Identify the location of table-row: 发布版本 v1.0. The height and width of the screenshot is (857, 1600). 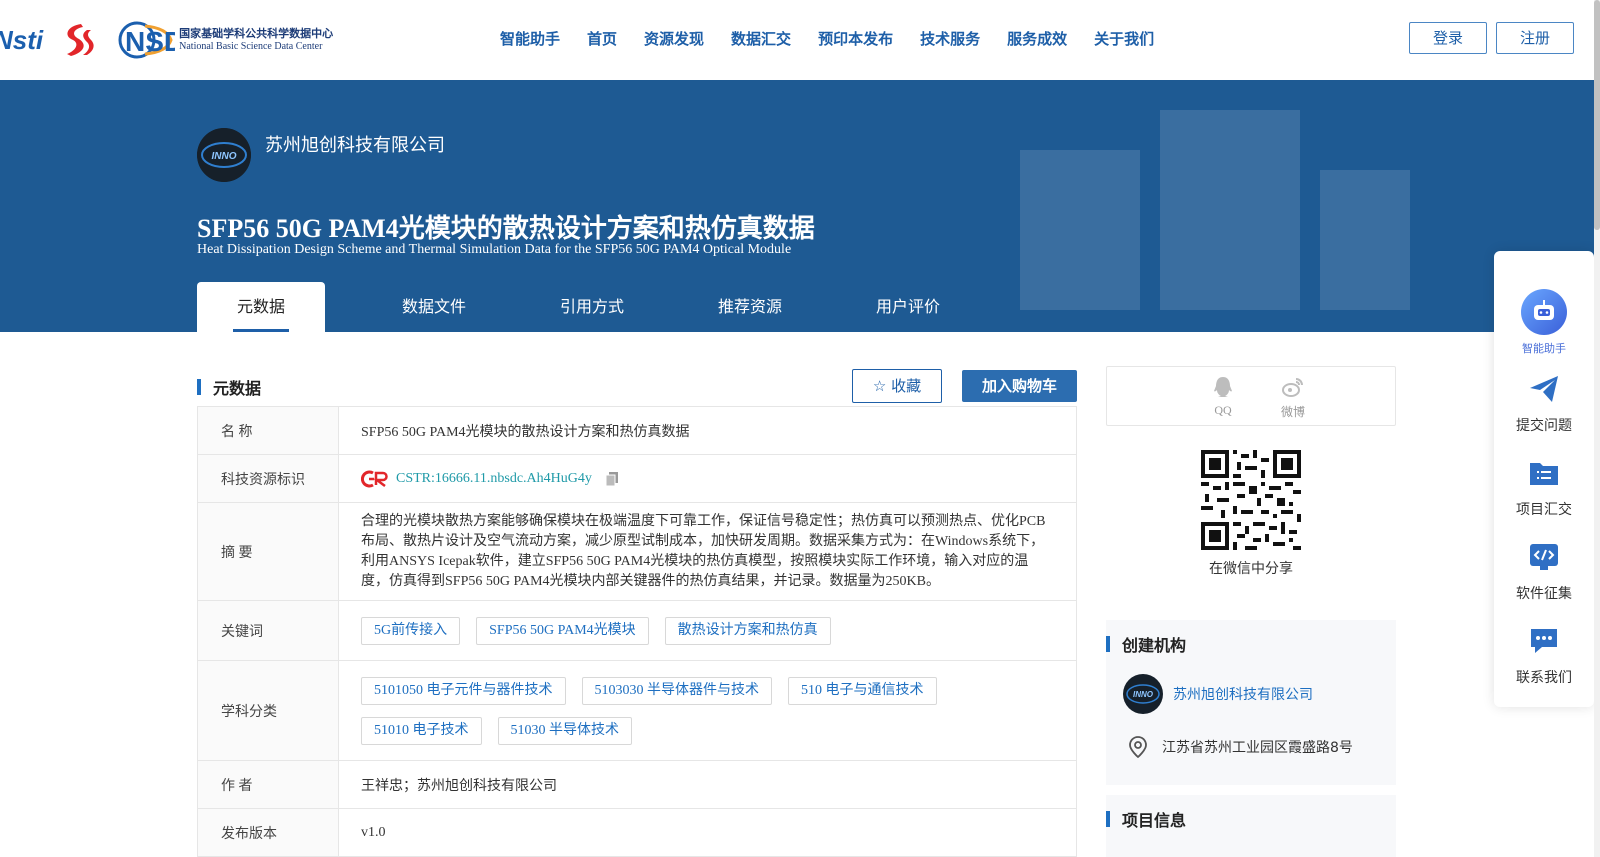
(637, 833).